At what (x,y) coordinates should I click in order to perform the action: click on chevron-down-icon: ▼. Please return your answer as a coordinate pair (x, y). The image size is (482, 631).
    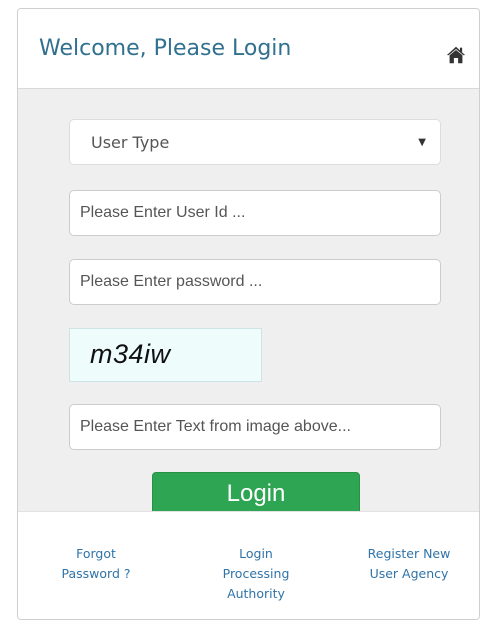
    Looking at the image, I should click on (422, 142).